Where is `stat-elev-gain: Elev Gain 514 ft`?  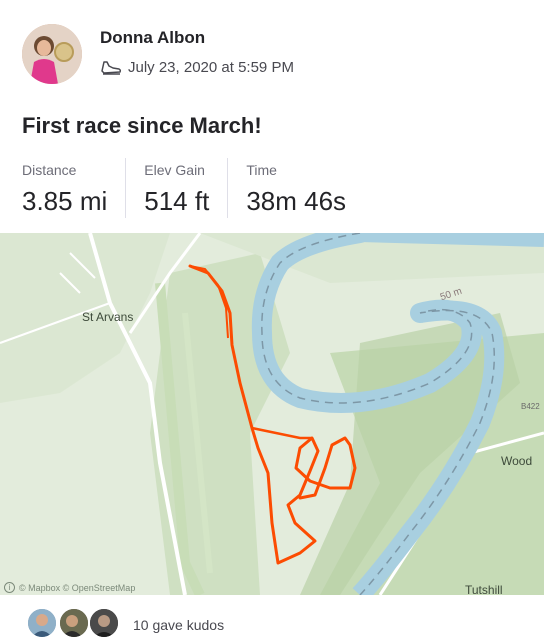 stat-elev-gain: Elev Gain 514 ft is located at coordinates (186, 188).